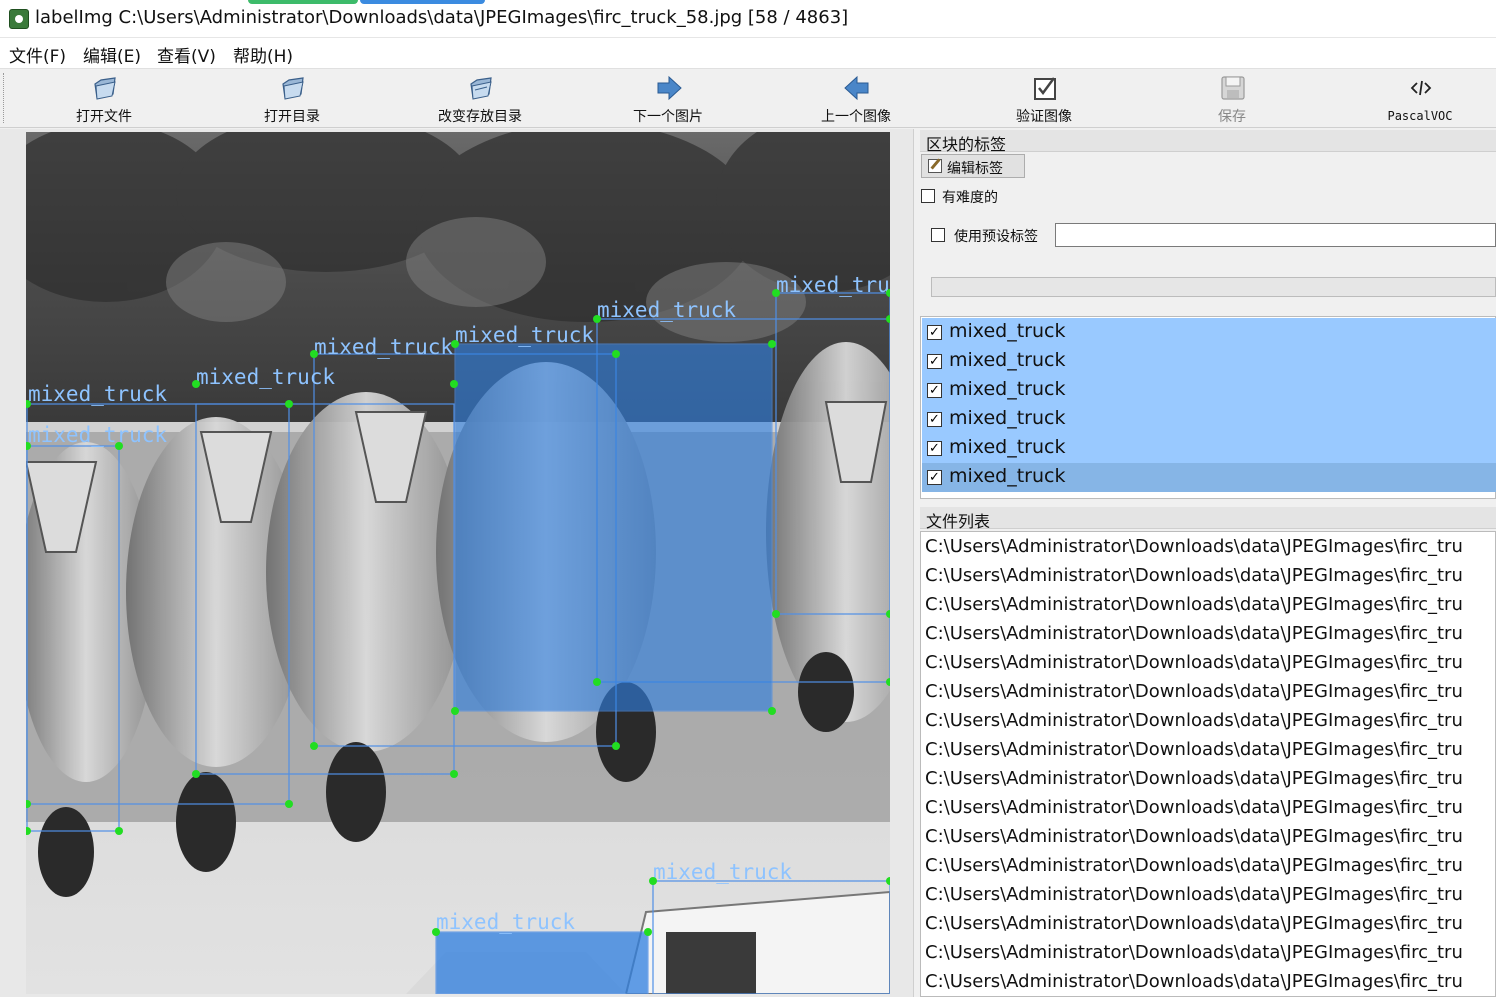 This screenshot has height=997, width=1496. What do you see at coordinates (265, 377) in the screenshot?
I see `box-label-text-3: mixed_truck` at bounding box center [265, 377].